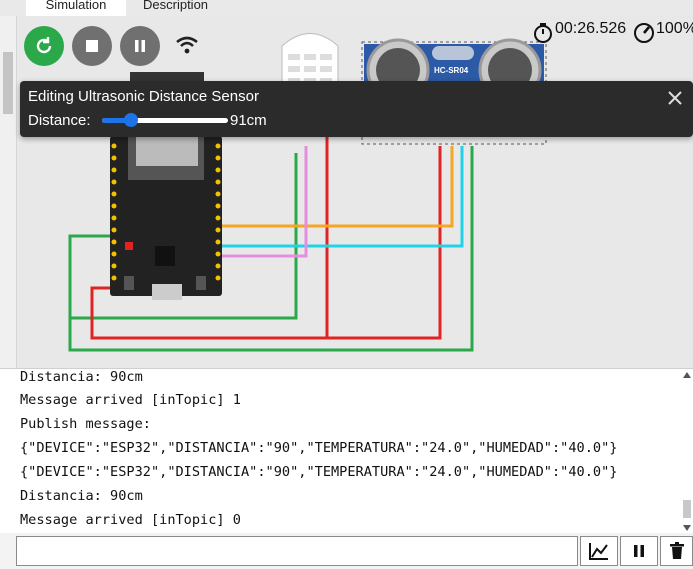  I want to click on esp32-board, so click(166, 218).